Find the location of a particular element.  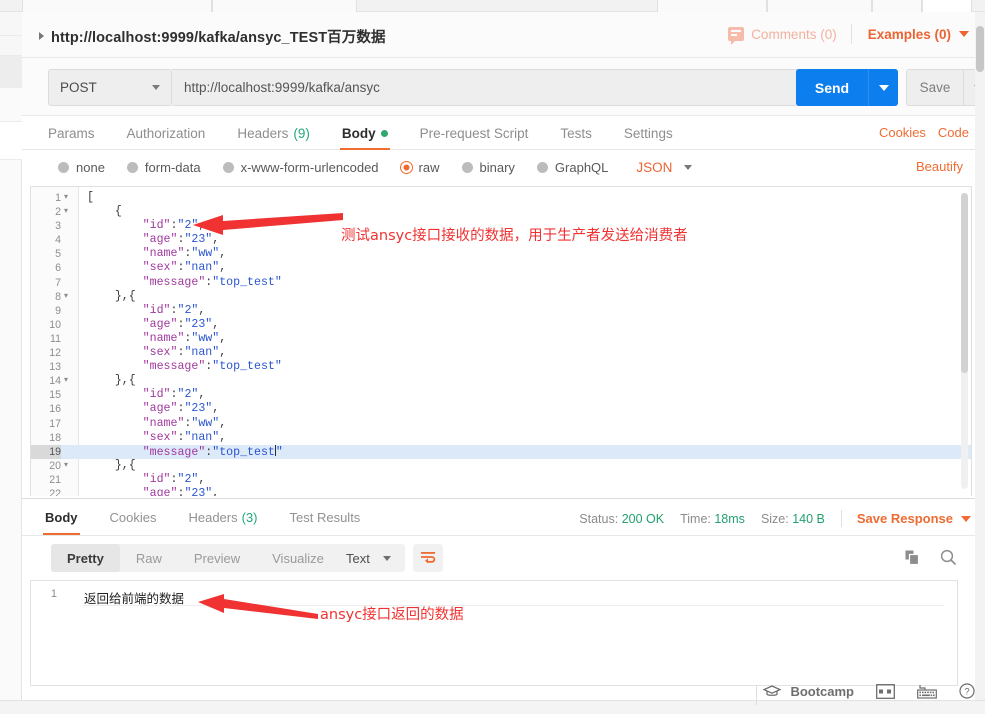

response-format-select: Text is located at coordinates (368, 558).